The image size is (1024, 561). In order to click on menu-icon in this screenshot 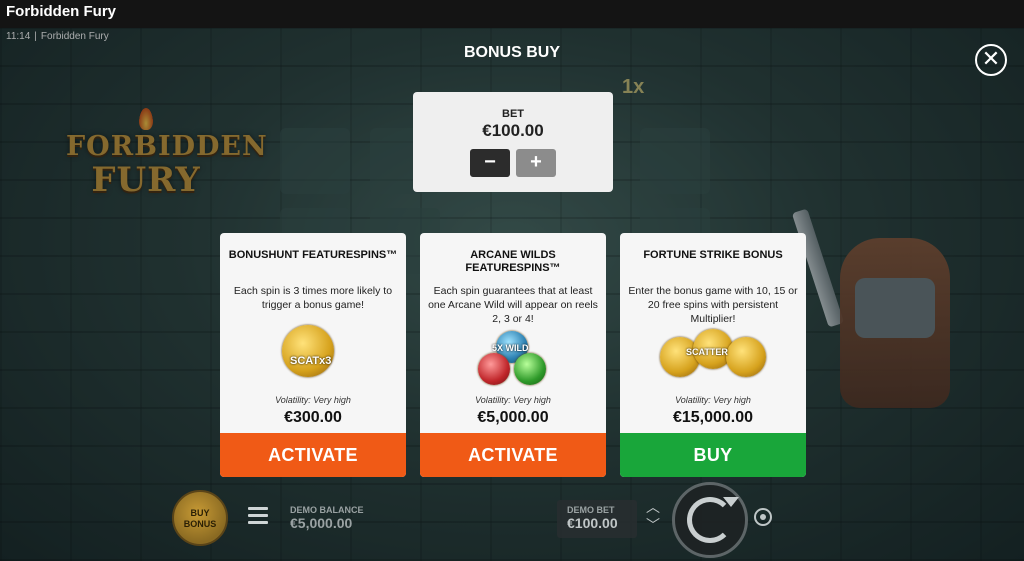, I will do `click(258, 516)`.